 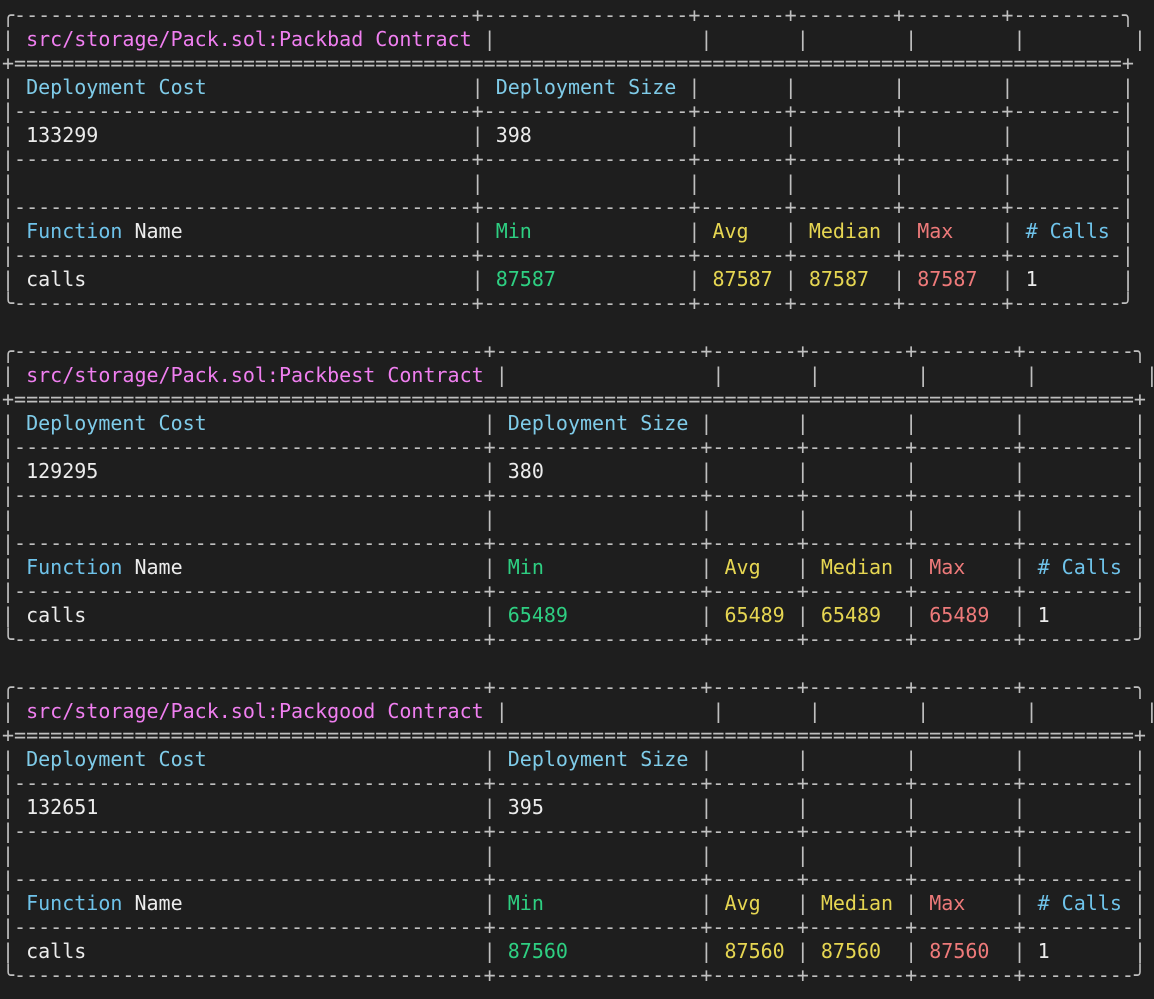 I want to click on avg-cell: 87560, so click(x=754, y=951).